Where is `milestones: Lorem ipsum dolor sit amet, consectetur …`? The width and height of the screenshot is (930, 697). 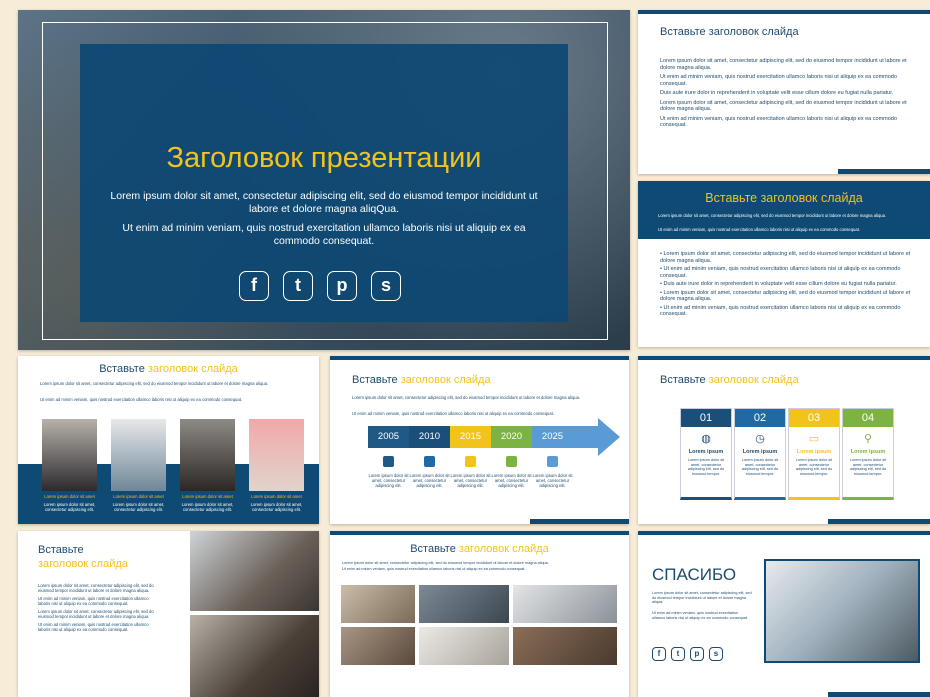
milestones: Lorem ipsum dolor sit amet, consectetur … is located at coordinates (470, 472).